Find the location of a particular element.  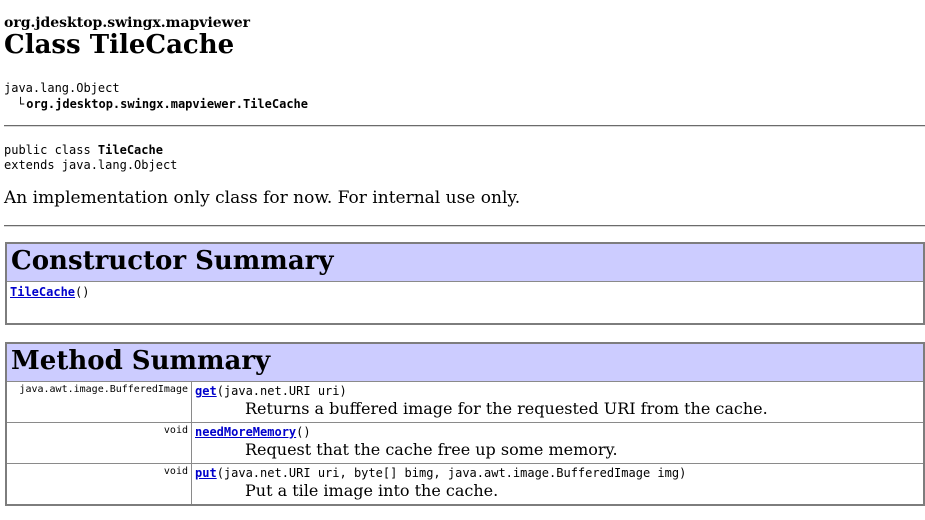

method-params: () is located at coordinates (303, 432).